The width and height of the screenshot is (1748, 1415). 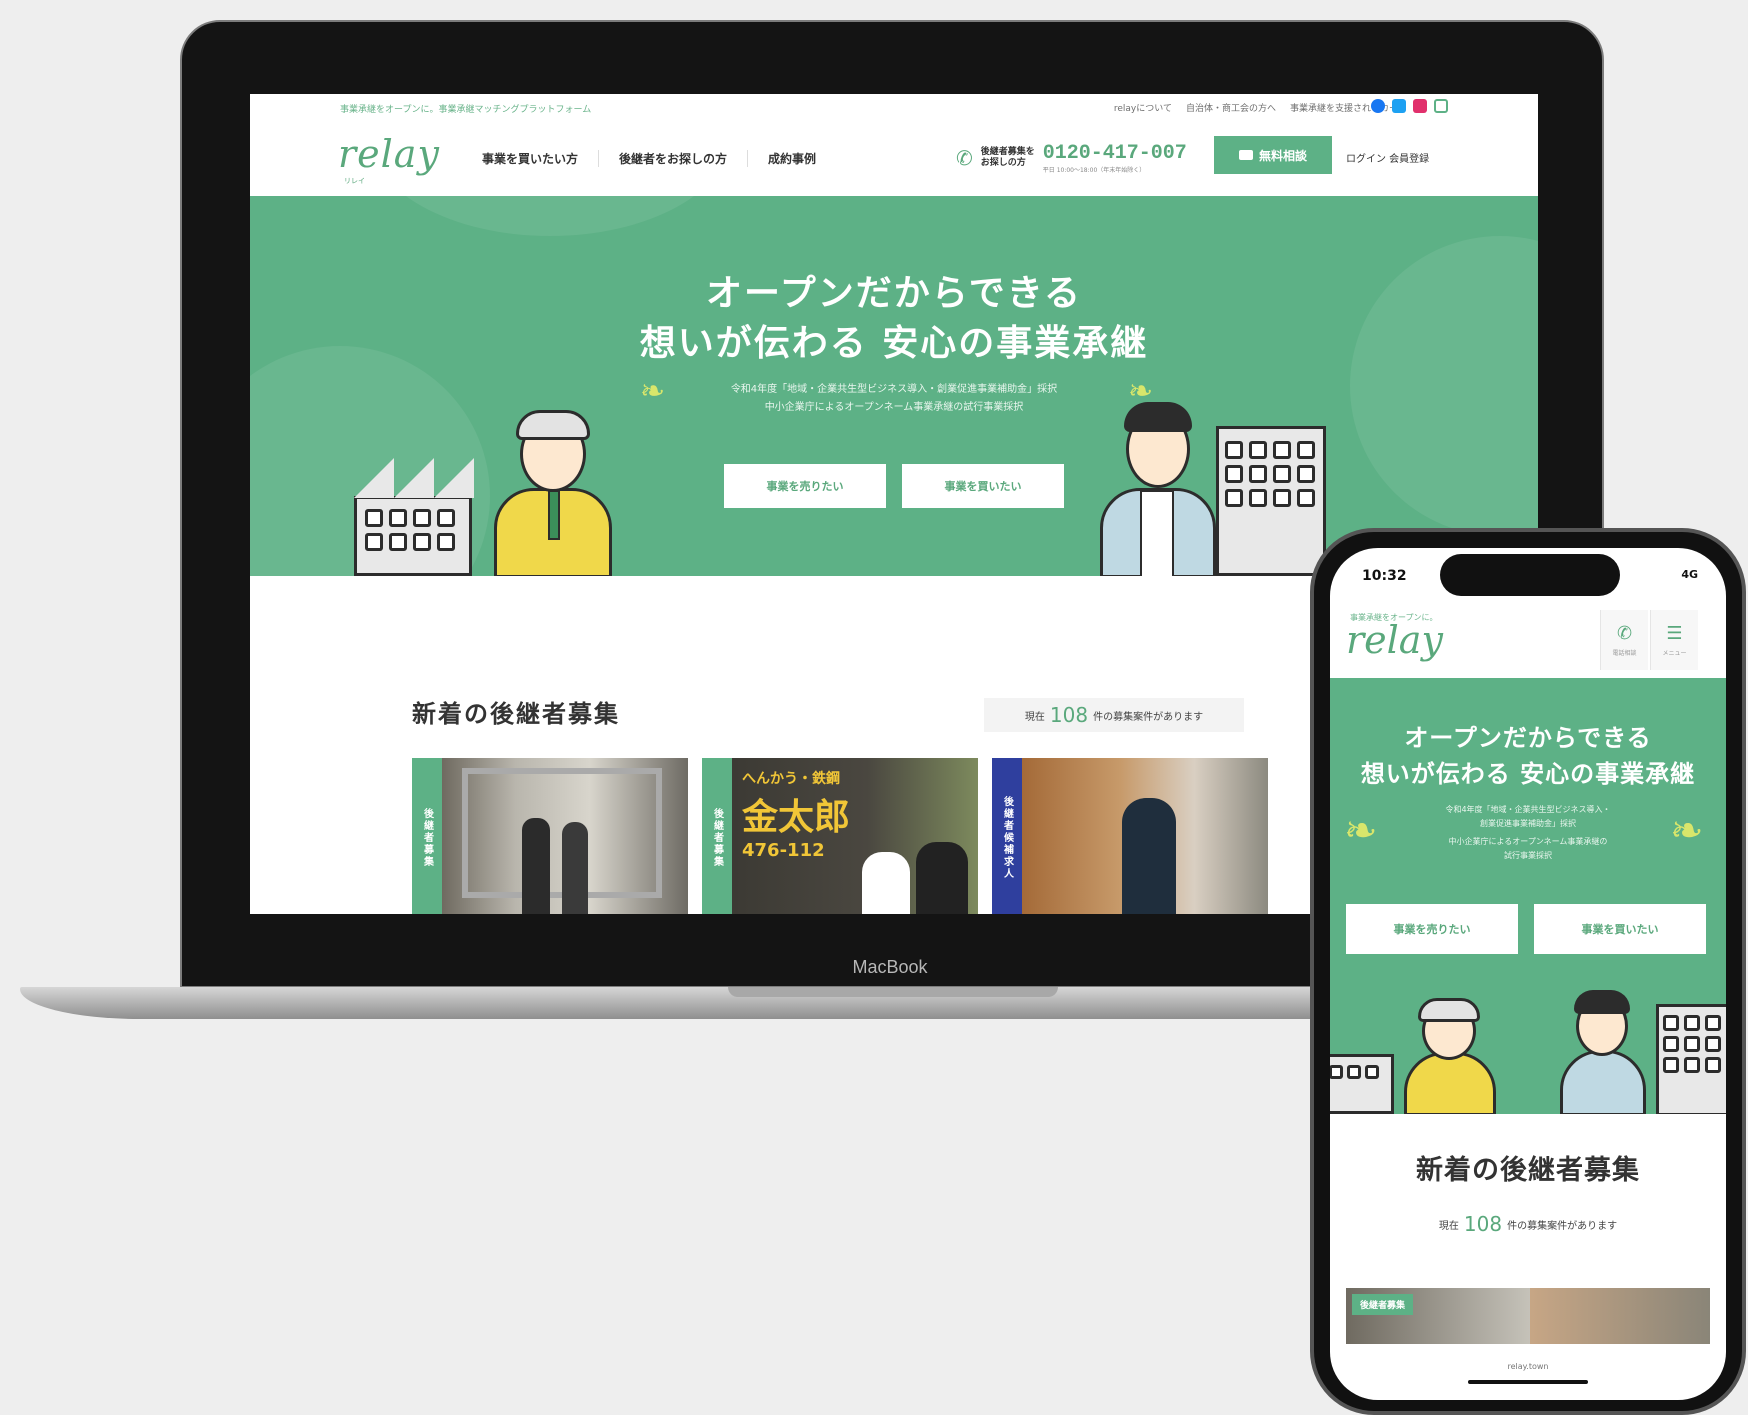 What do you see at coordinates (1528, 774) in the screenshot?
I see `phone-hero-title-line2: 想いが伝わる 安心の事業承継` at bounding box center [1528, 774].